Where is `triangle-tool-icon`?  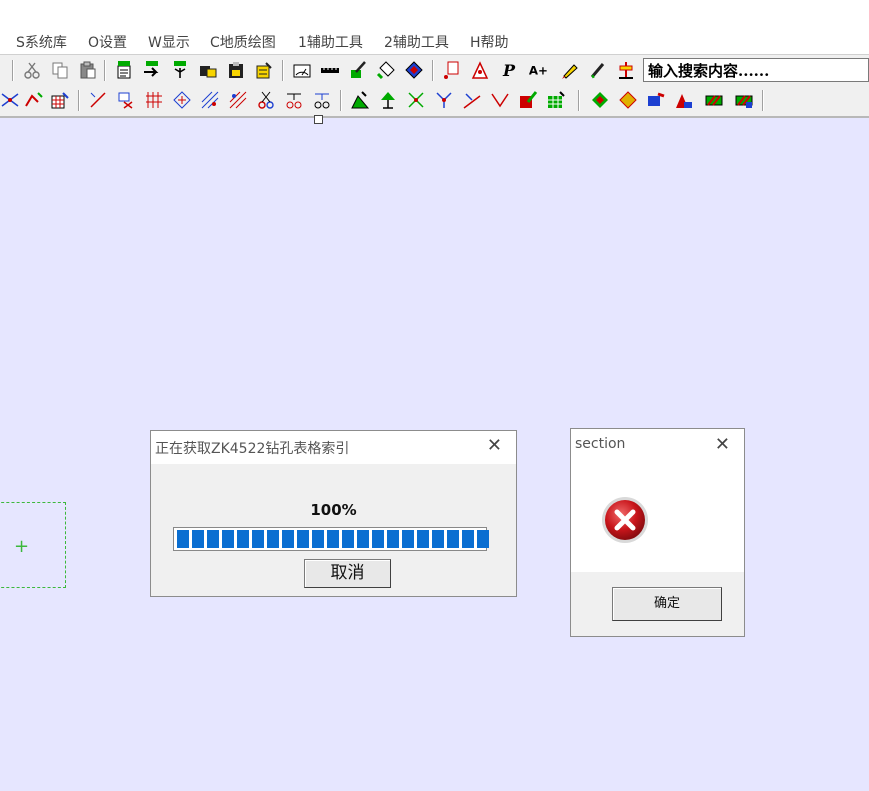 triangle-tool-icon is located at coordinates (480, 70).